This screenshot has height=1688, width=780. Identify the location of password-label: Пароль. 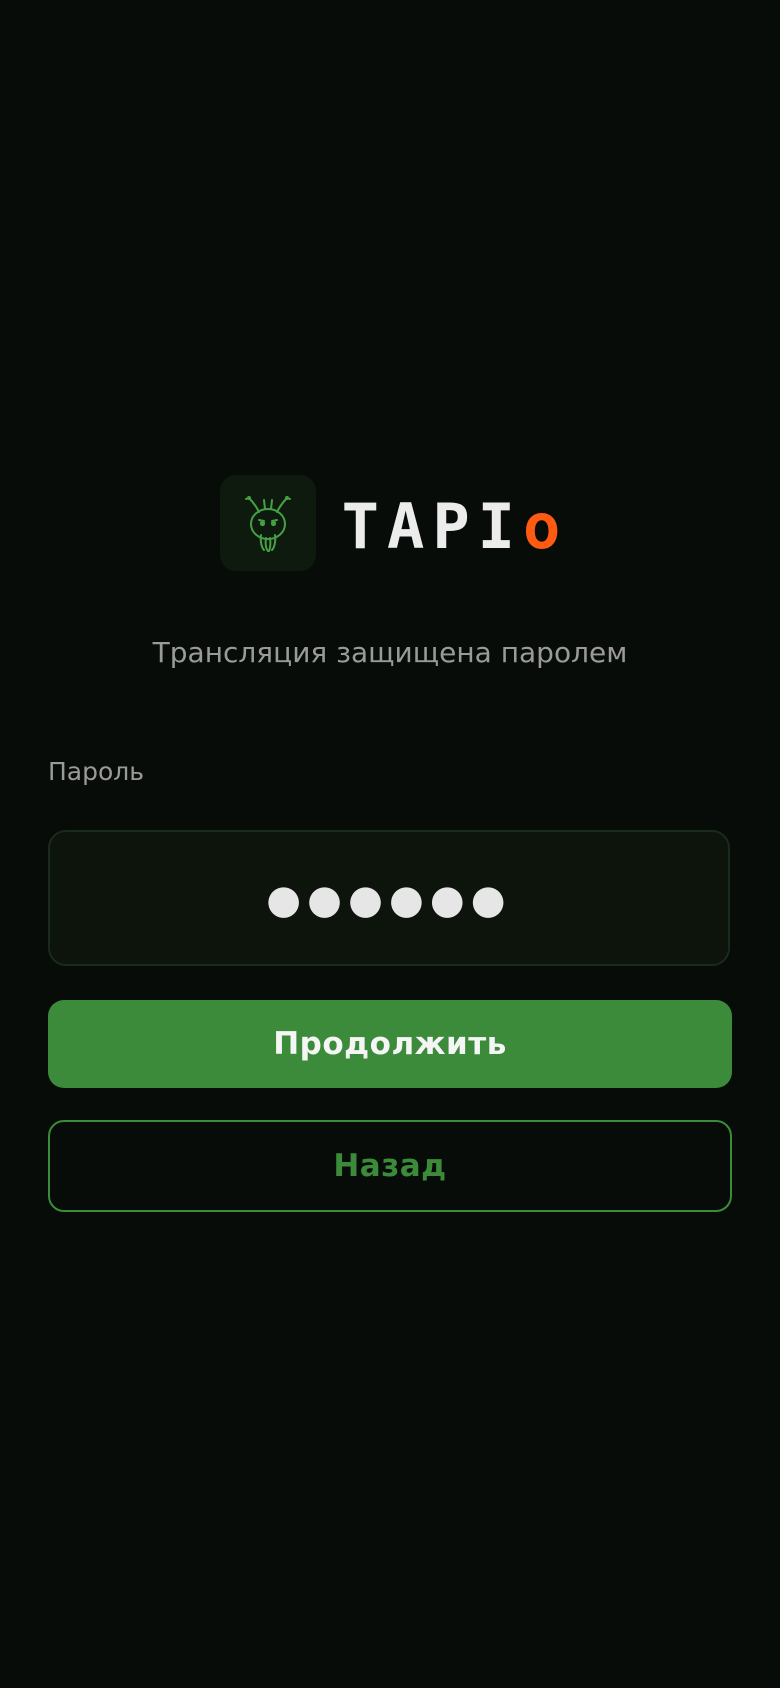
(96, 771).